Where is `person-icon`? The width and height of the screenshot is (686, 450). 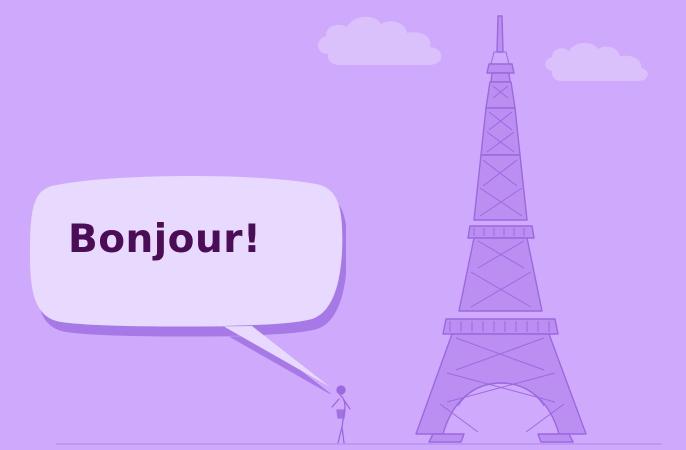 person-icon is located at coordinates (341, 414).